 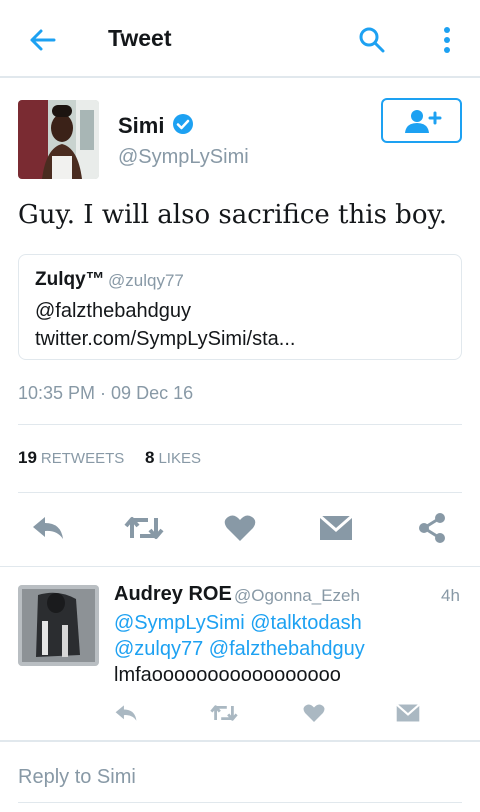 I want to click on reply-button, so click(x=48, y=528).